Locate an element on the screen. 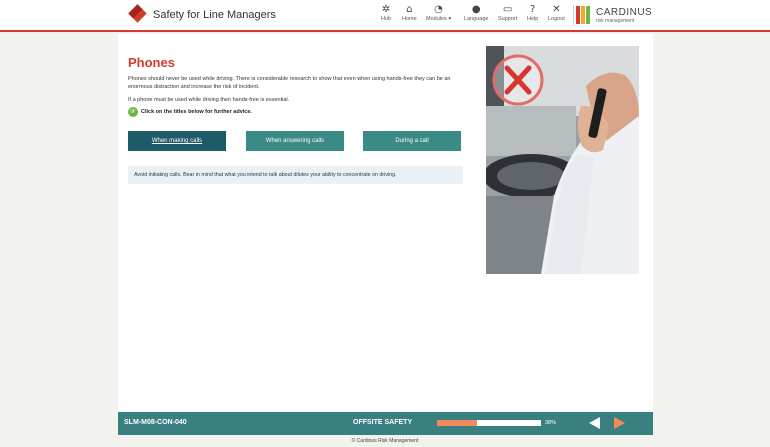 Image resolution: width=770 pixels, height=447 pixels. nav-help: ? Help is located at coordinates (532, 13).